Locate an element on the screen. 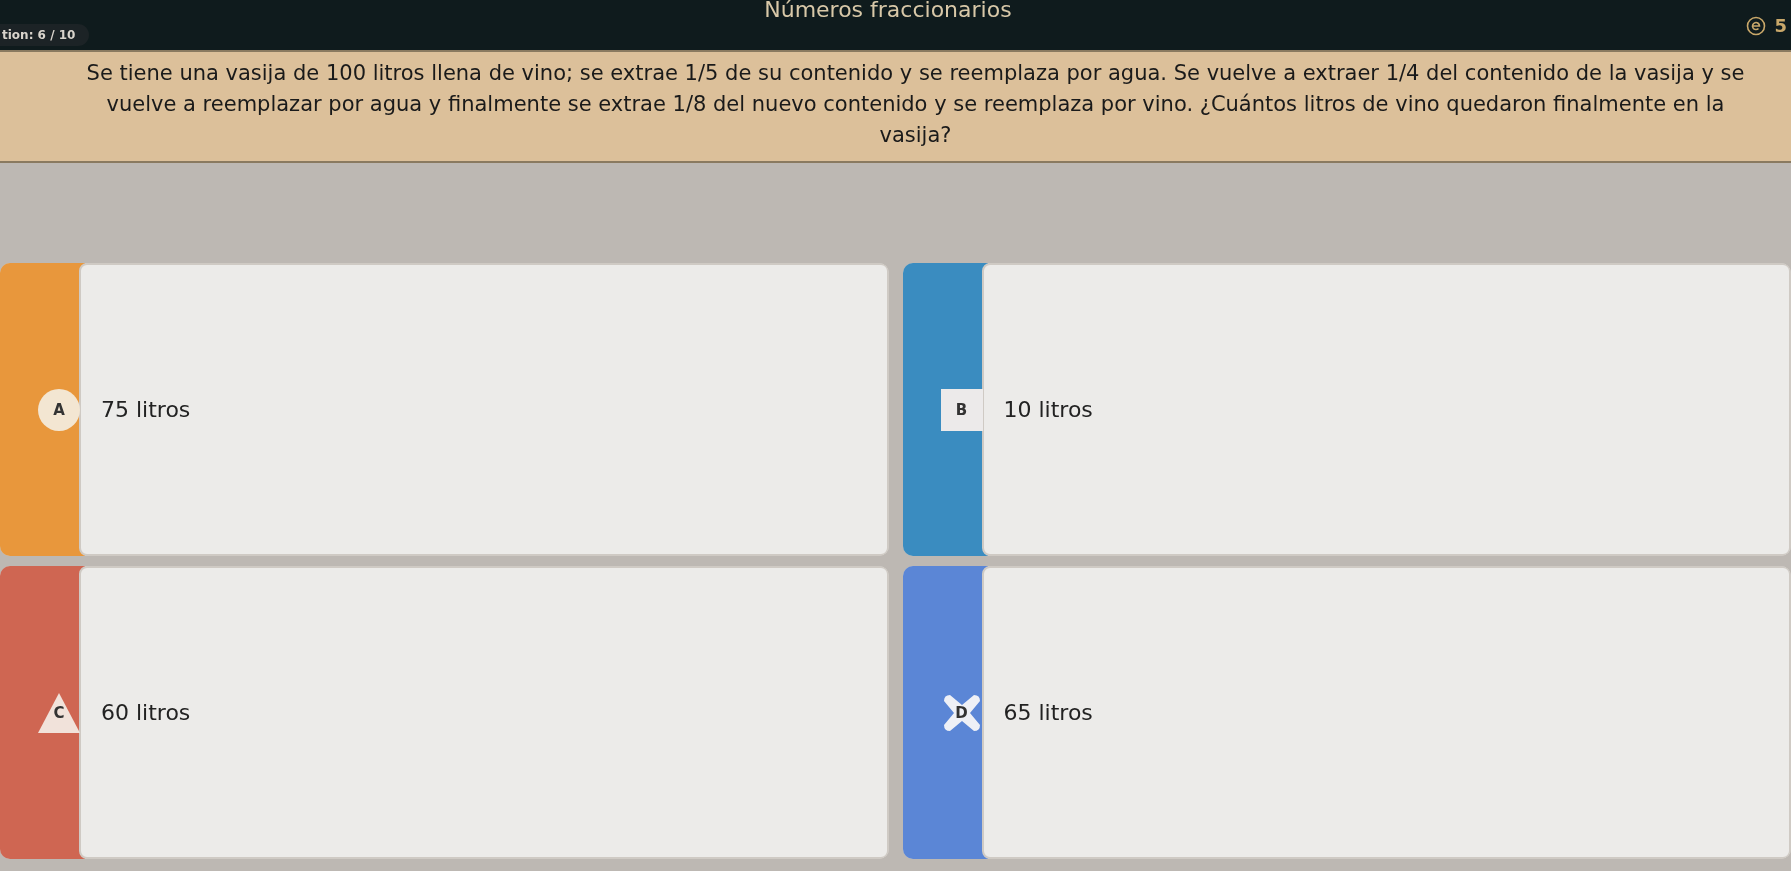  option-letter: A is located at coordinates (59, 409).